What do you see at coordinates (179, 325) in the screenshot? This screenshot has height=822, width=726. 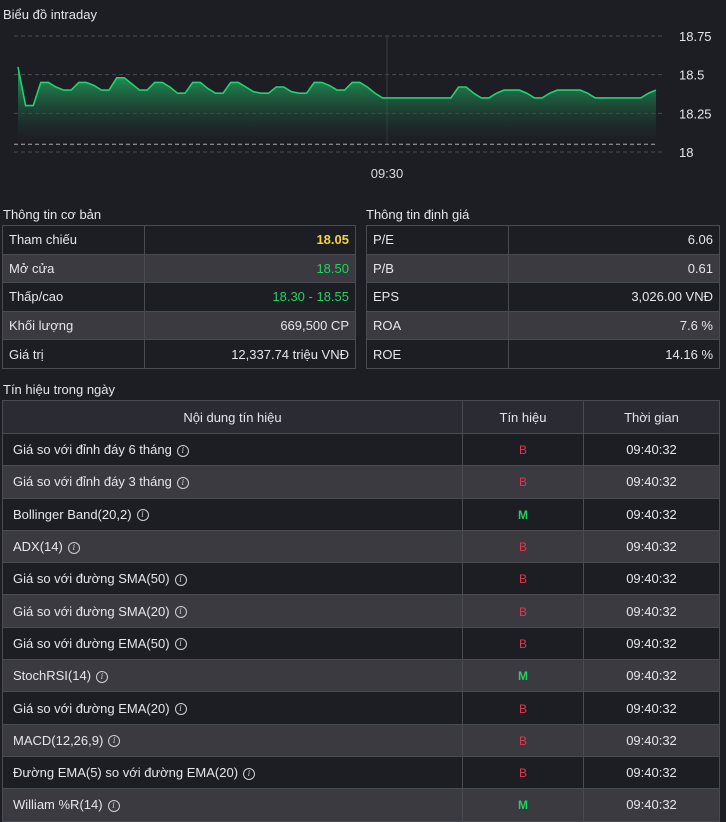 I see `basic-info-row: Khối lượng 669,500 CP` at bounding box center [179, 325].